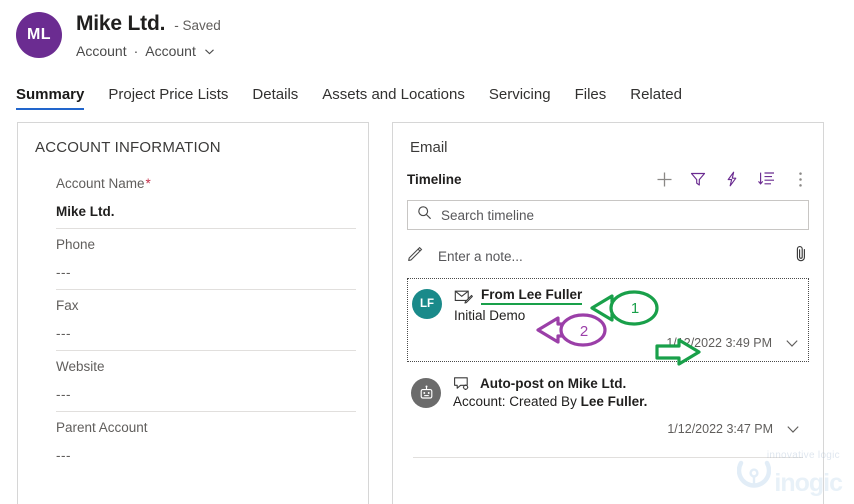  Describe the element at coordinates (212, 270) in the screenshot. I see `field-value-phone: ---` at that location.